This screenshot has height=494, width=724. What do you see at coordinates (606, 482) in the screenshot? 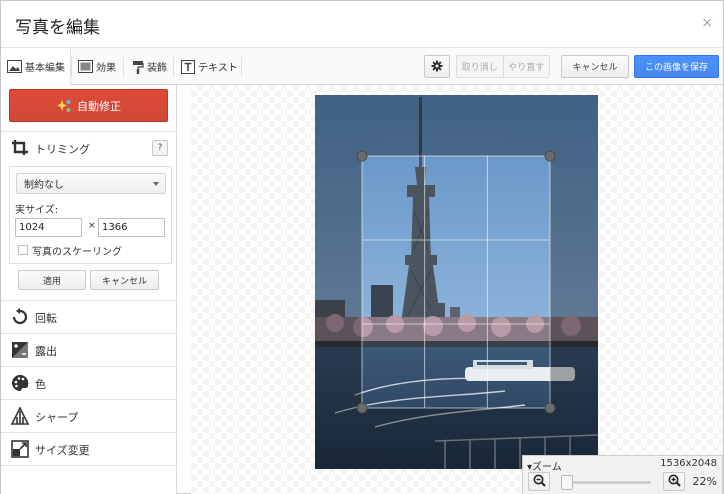
I see `zoom-slider-track` at bounding box center [606, 482].